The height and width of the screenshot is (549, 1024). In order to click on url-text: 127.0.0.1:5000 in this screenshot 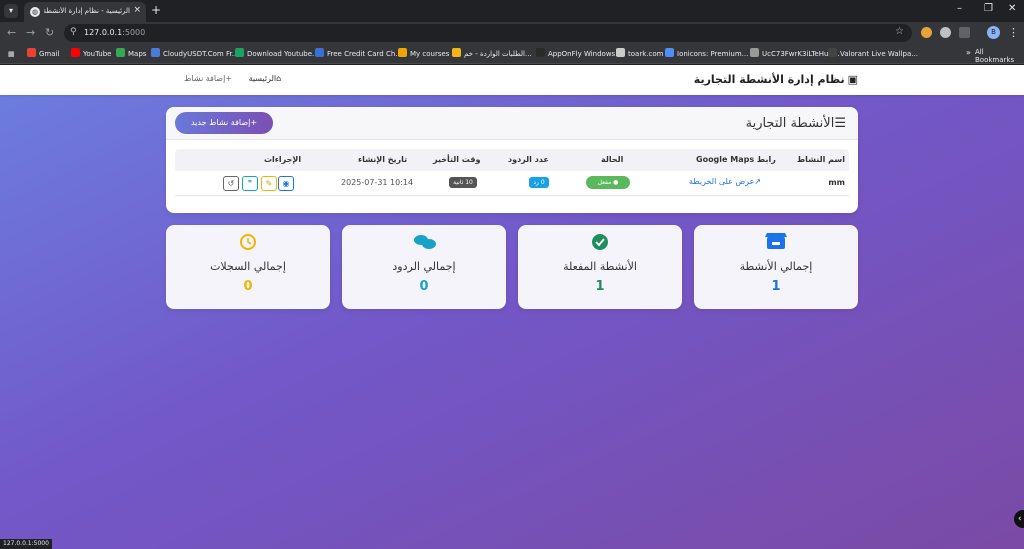, I will do `click(115, 32)`.